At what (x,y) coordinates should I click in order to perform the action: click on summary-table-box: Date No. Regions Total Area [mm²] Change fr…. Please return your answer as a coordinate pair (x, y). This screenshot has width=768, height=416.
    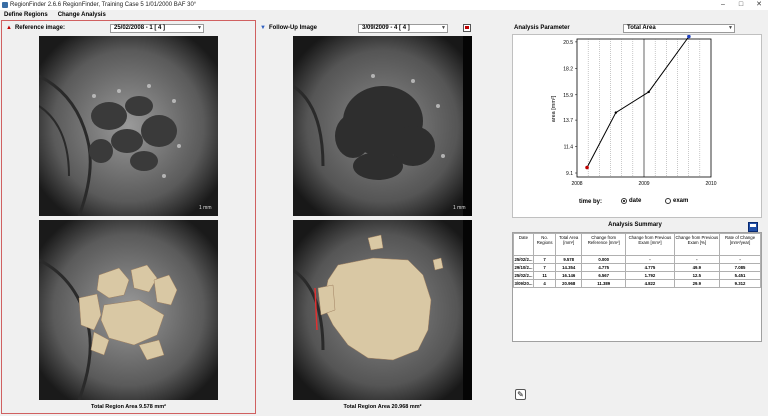
    Looking at the image, I should click on (637, 287).